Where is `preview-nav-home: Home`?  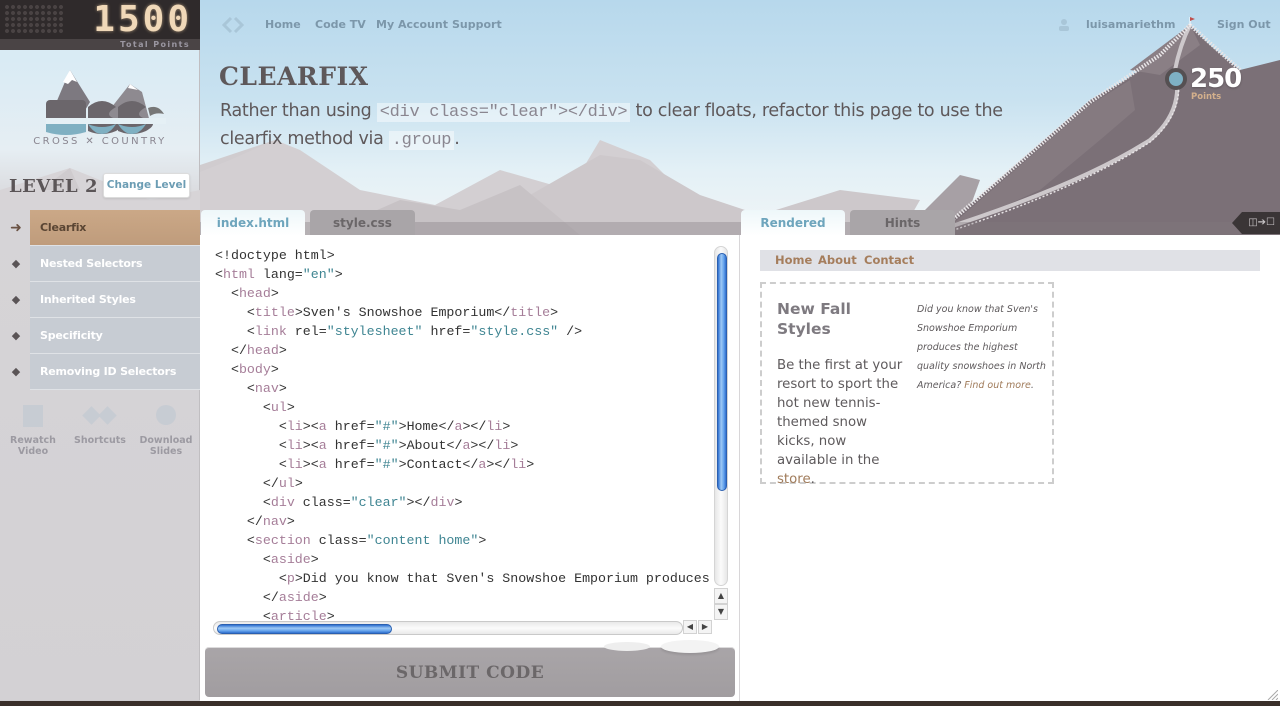 preview-nav-home: Home is located at coordinates (793, 260).